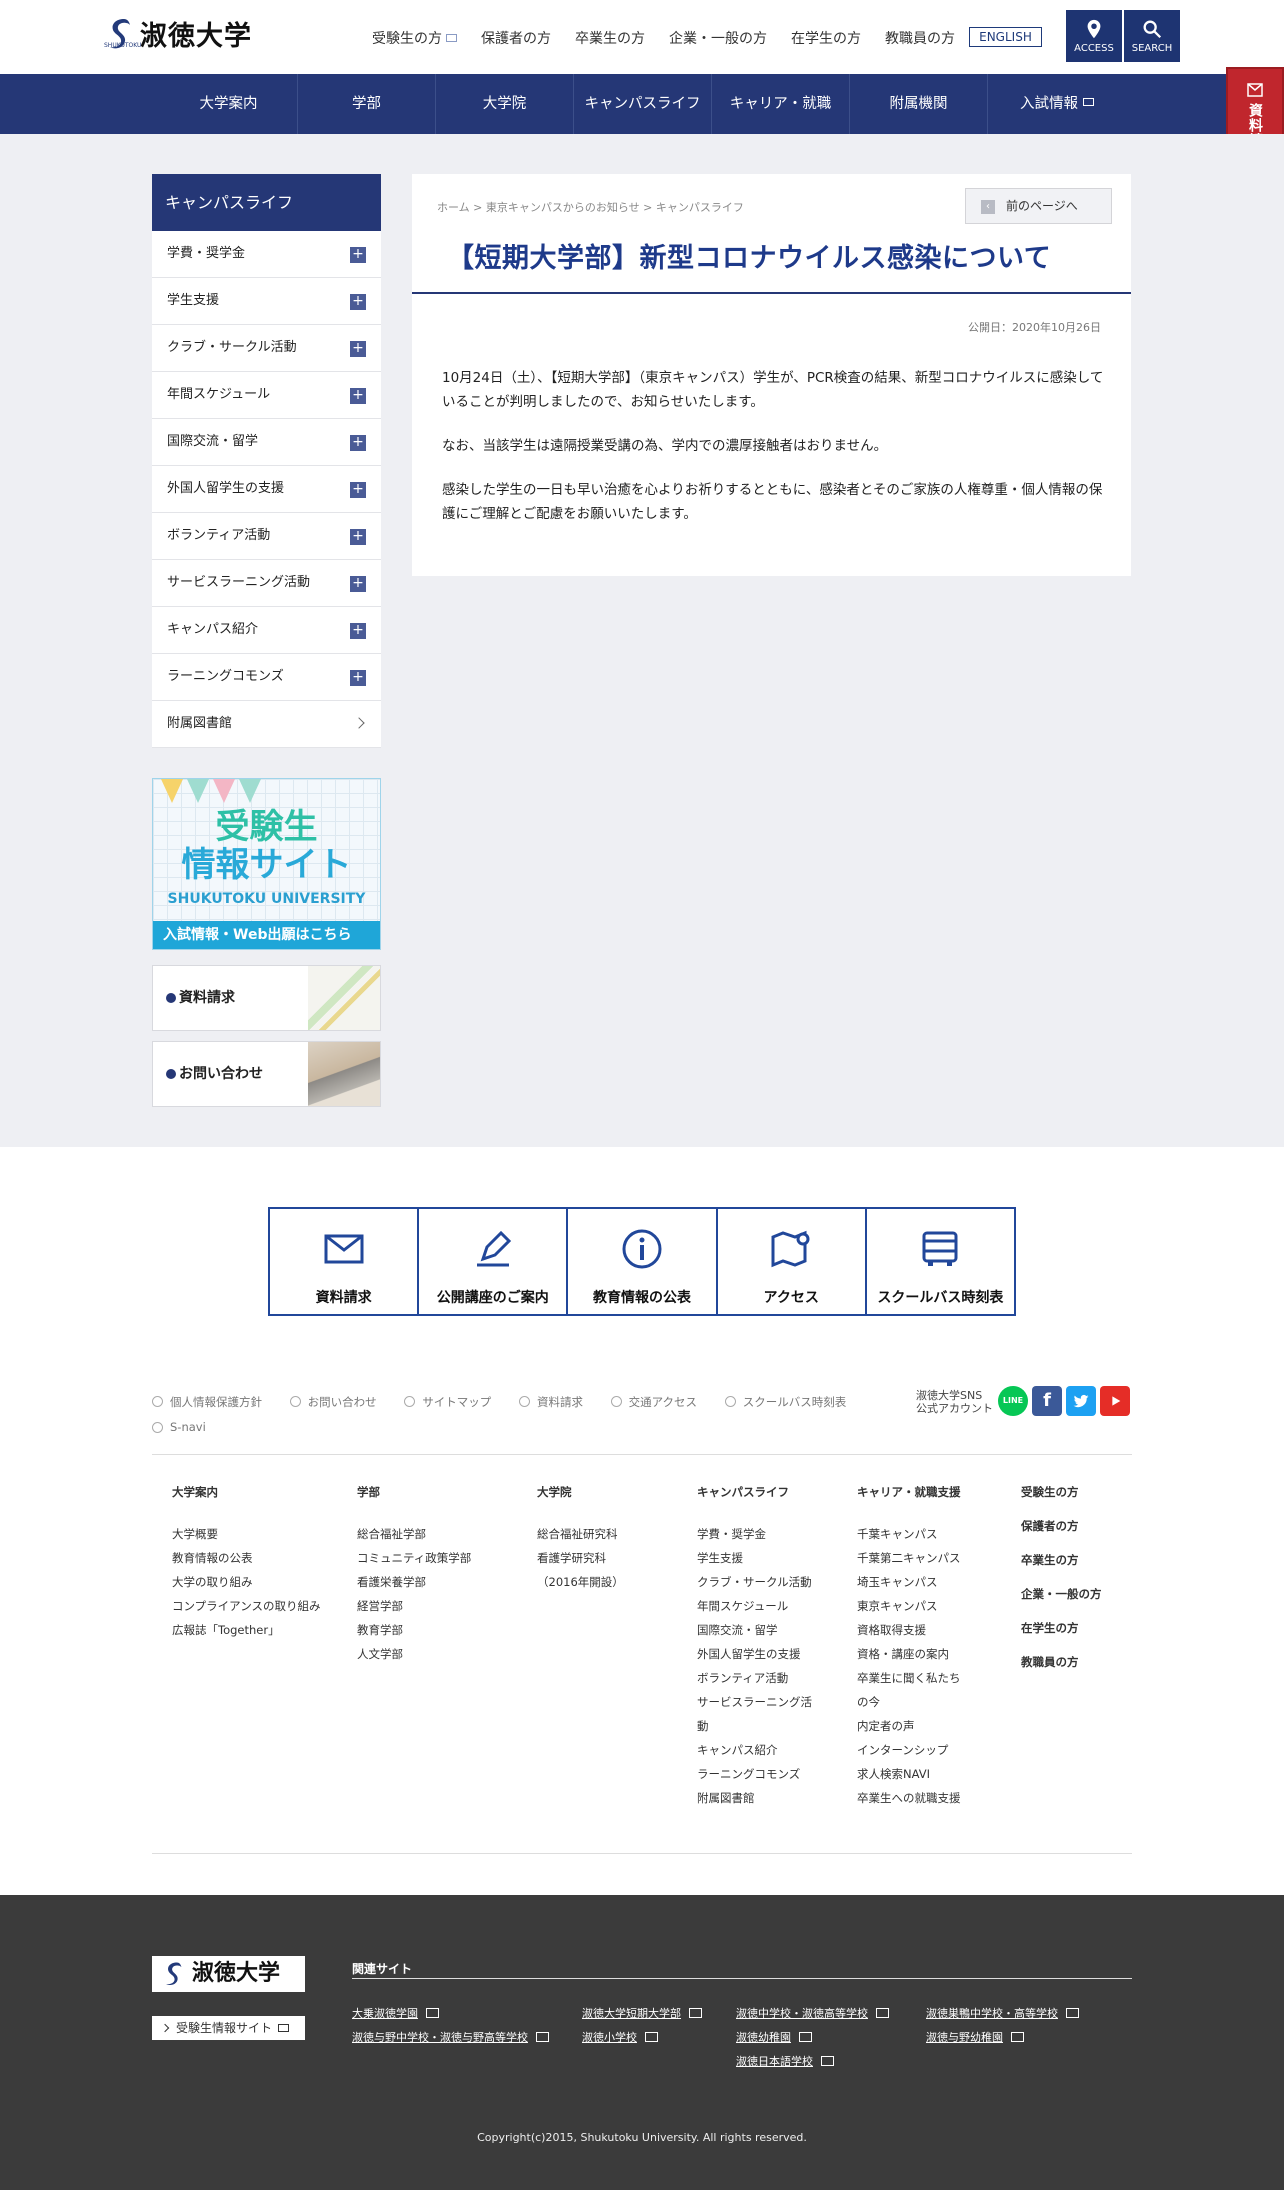 This screenshot has width=1284, height=2190. I want to click on materials-request-box: 資料請求, so click(266, 998).